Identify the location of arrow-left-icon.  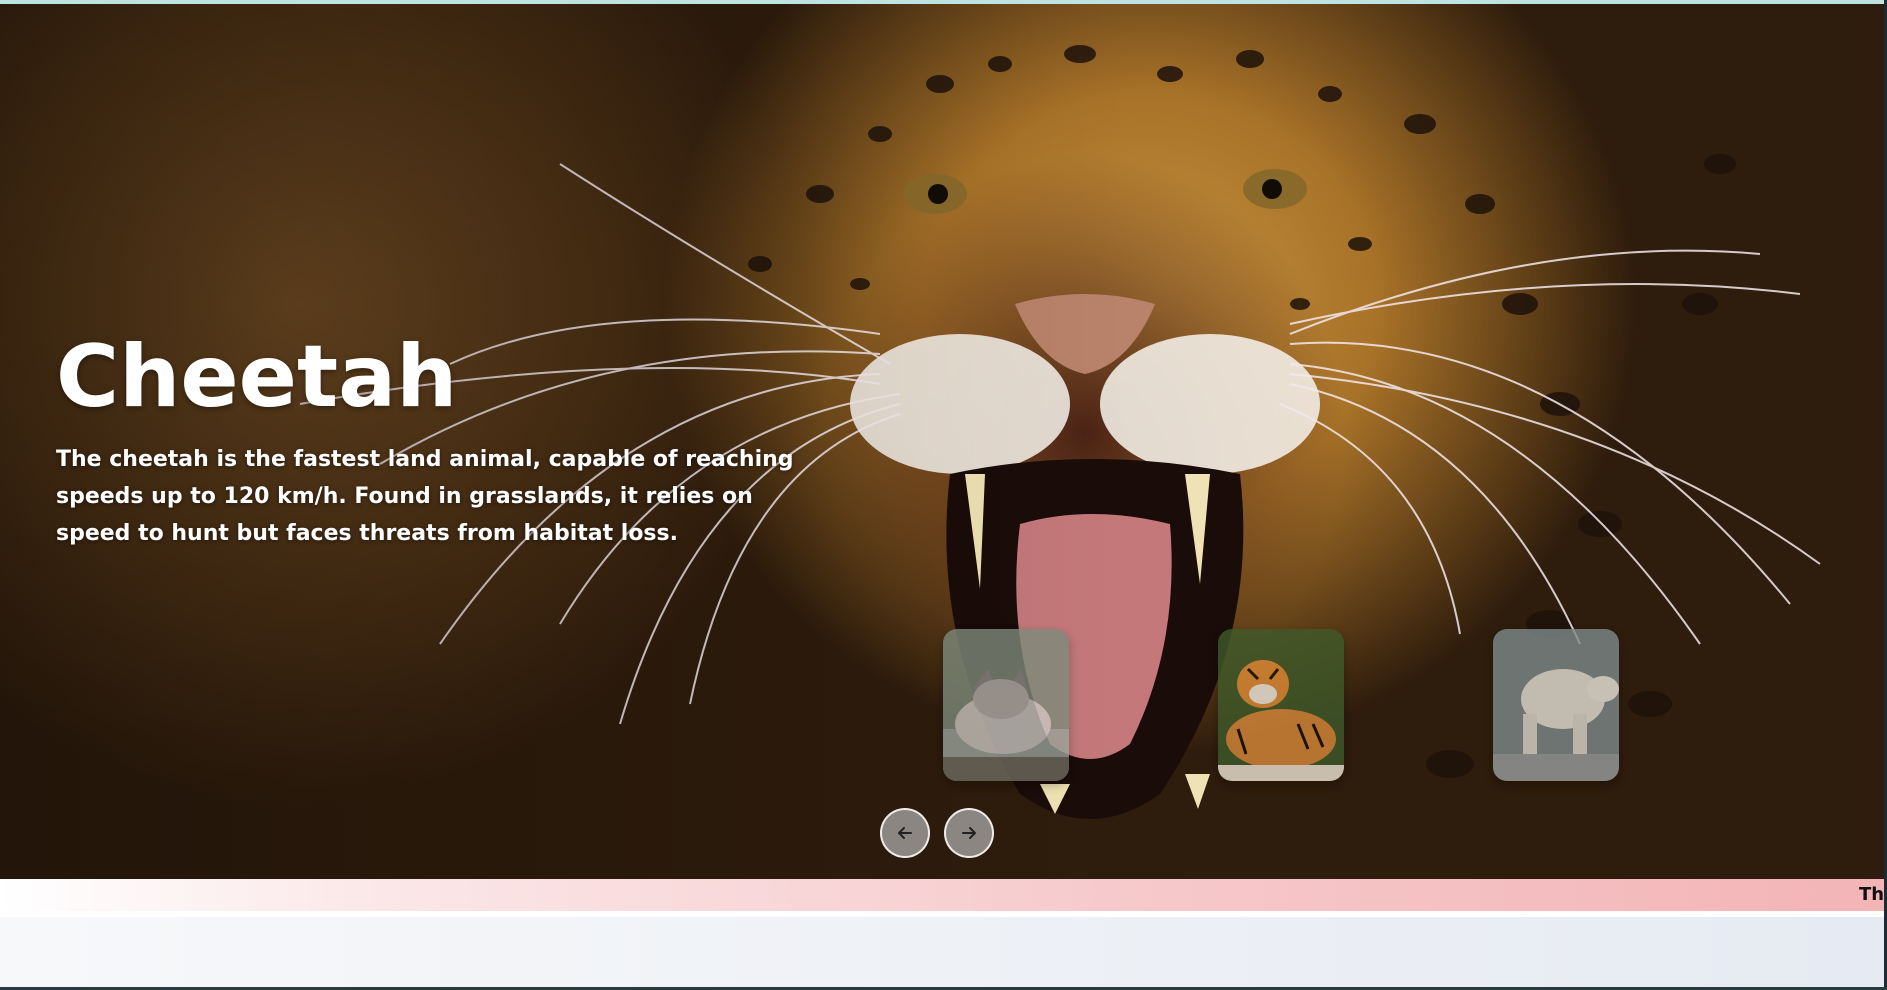
(905, 833).